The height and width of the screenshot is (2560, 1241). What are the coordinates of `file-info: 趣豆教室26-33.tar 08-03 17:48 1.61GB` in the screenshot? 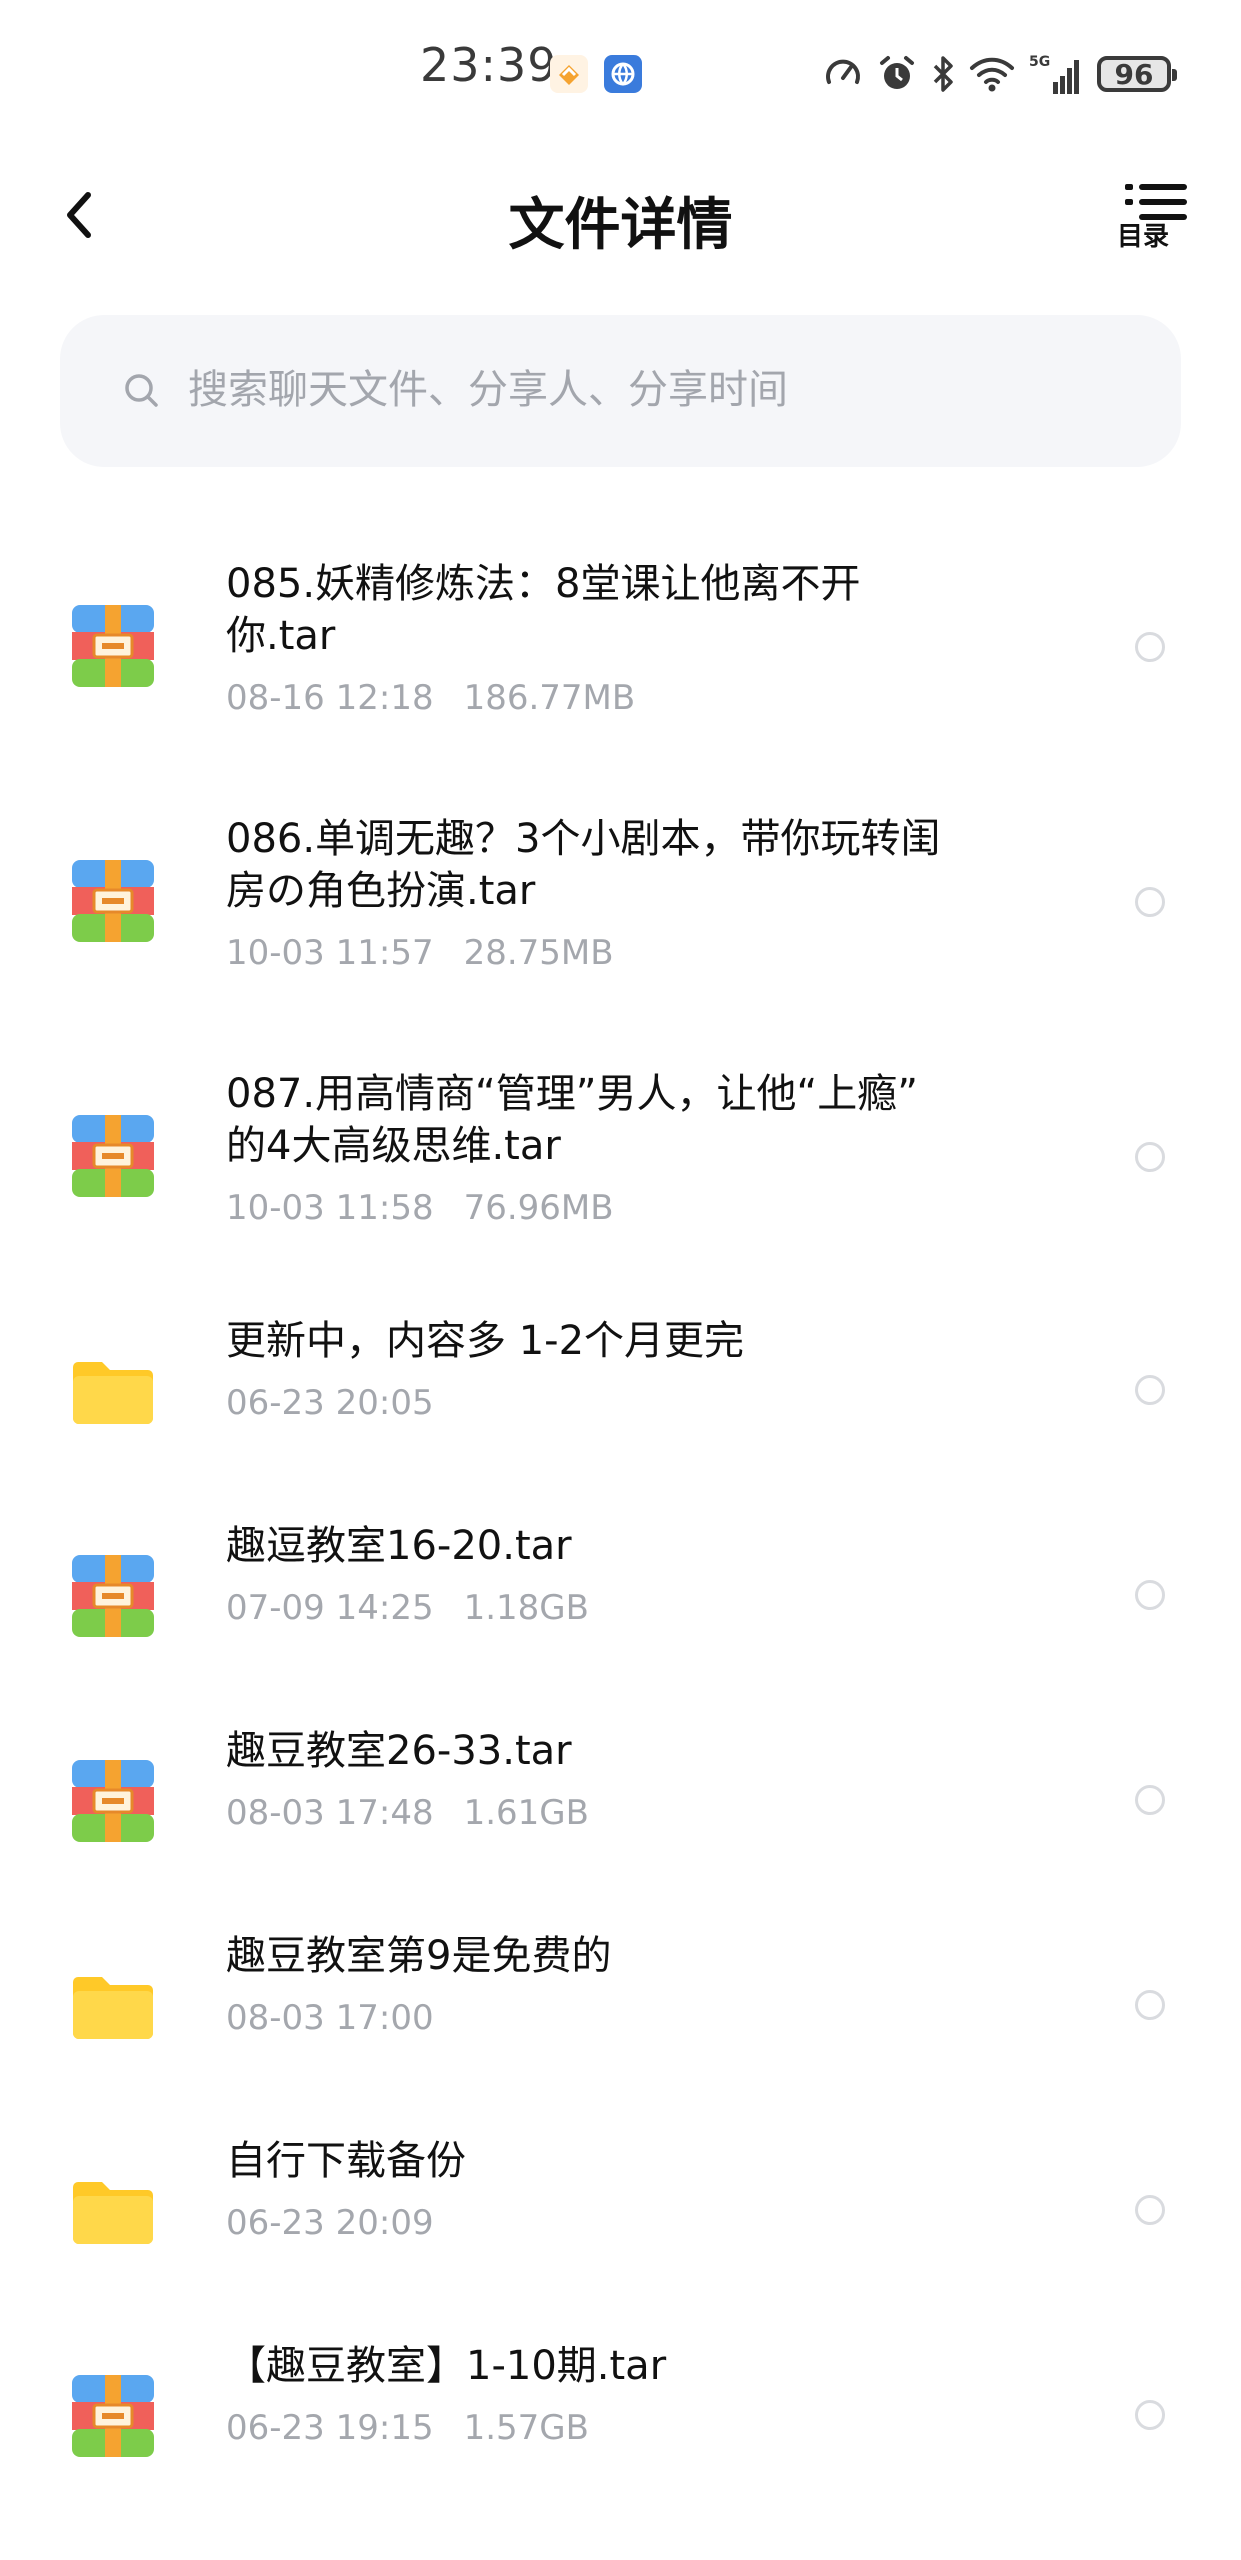 It's located at (636, 1779).